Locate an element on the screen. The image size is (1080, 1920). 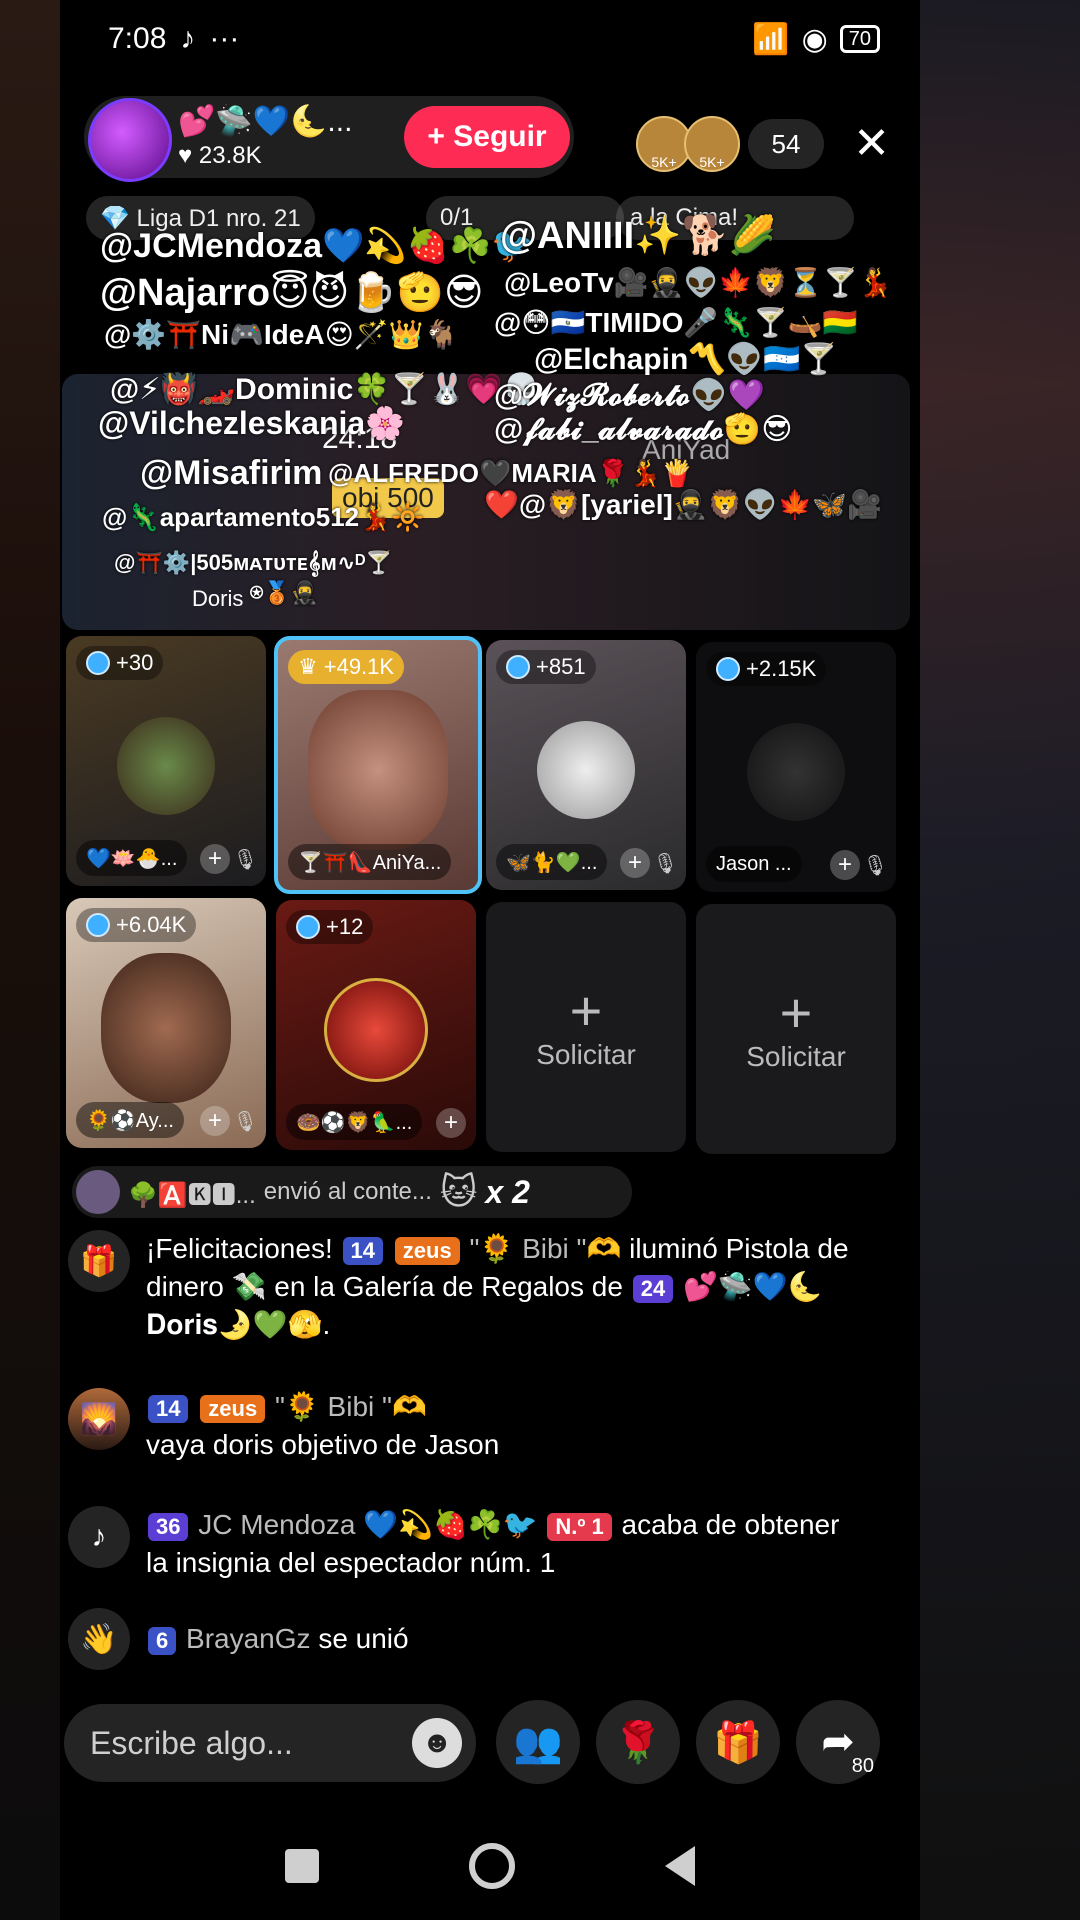
level-badge: 24 is located at coordinates (653, 1289).